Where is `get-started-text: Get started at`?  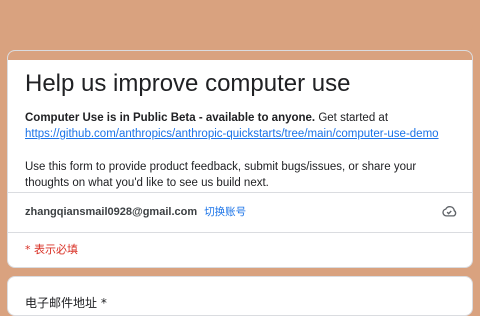
get-started-text: Get started at is located at coordinates (352, 118).